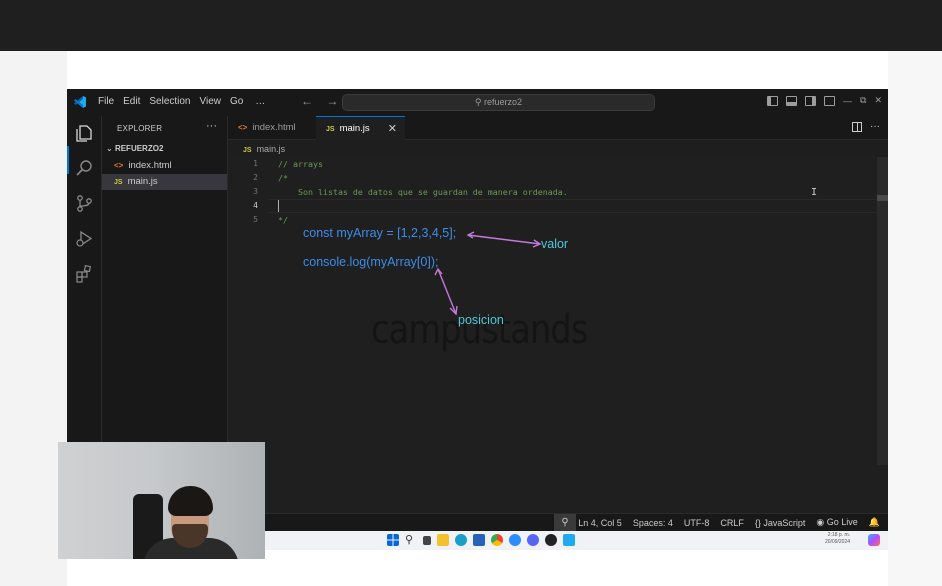 The image size is (942, 586). I want to click on toggle-secondary-sidebar-icon, so click(811, 100).